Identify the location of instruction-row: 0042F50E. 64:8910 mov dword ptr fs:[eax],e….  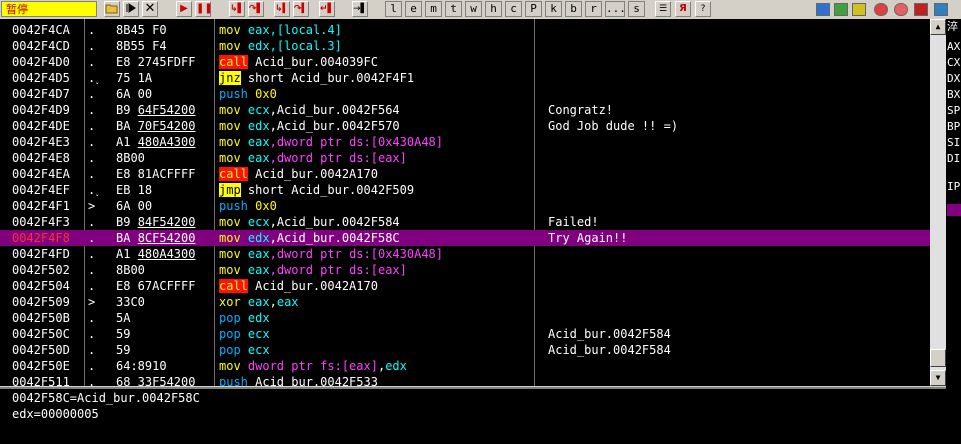
(467, 366).